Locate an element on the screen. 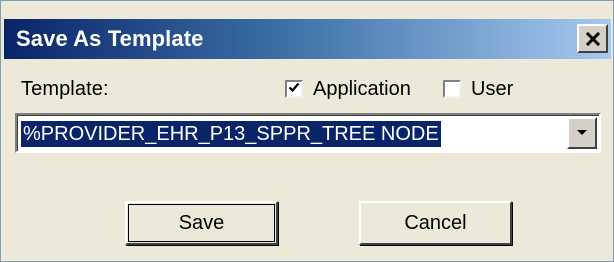 The image size is (614, 262). template-label: Template: is located at coordinates (65, 89).